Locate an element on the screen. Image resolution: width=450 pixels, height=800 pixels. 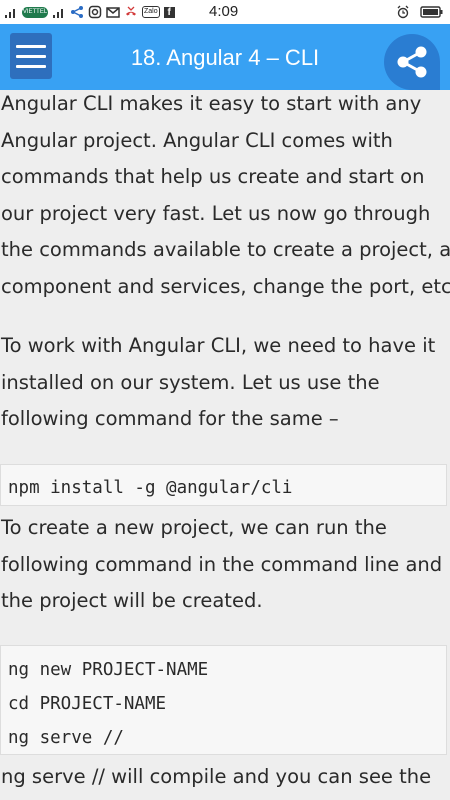
status-icons-left: VIETTEL Zalo f is located at coordinates (89, 12).